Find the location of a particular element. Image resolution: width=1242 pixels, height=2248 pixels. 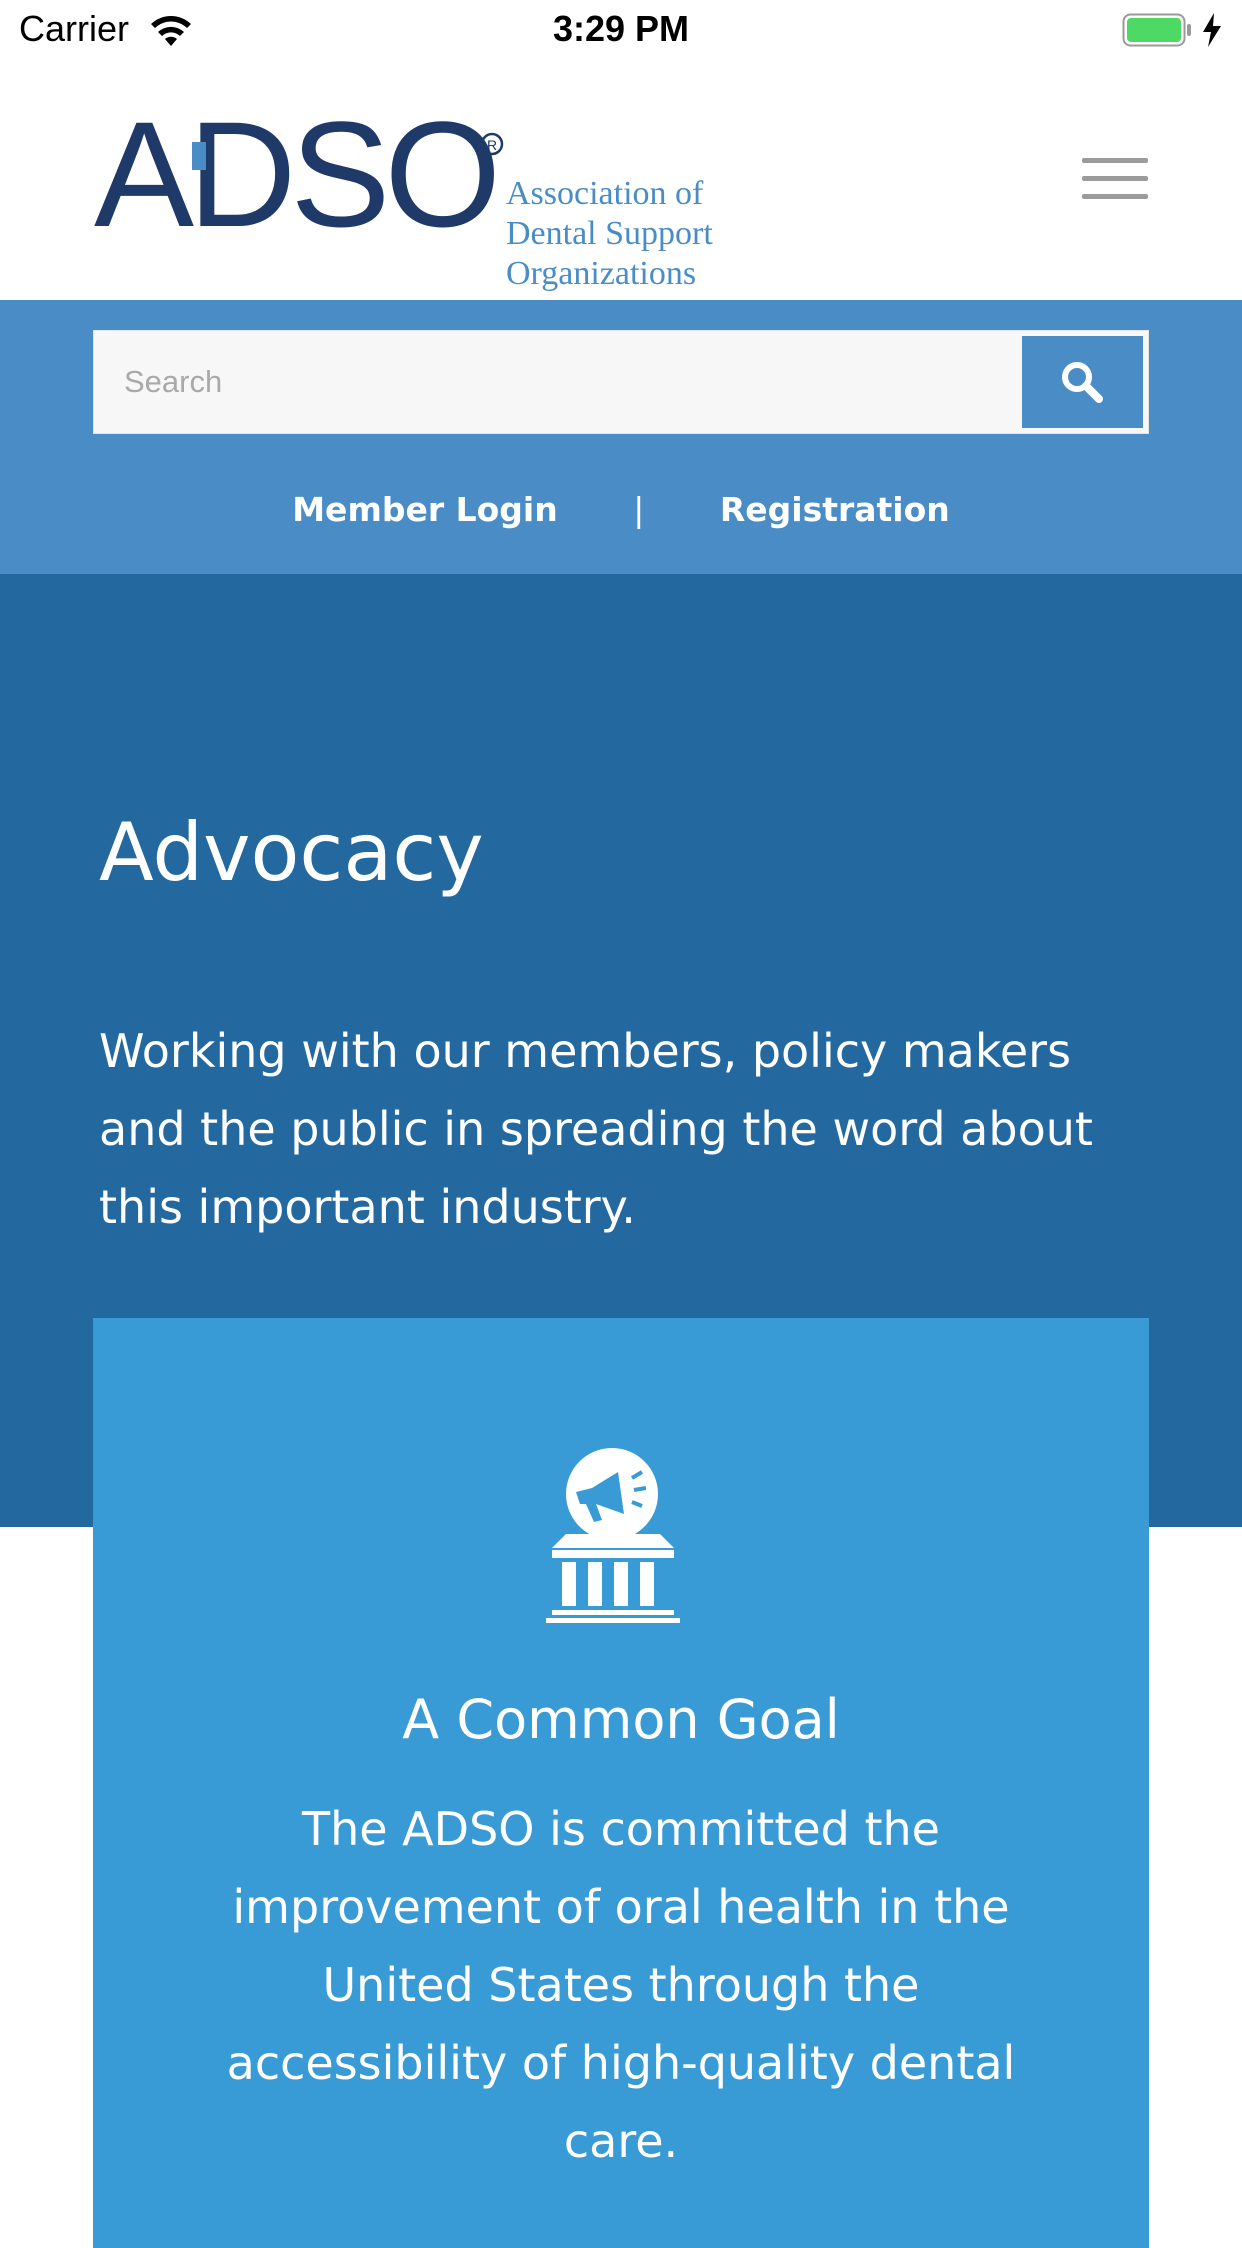

hamburger-icon is located at coordinates (1115, 179).